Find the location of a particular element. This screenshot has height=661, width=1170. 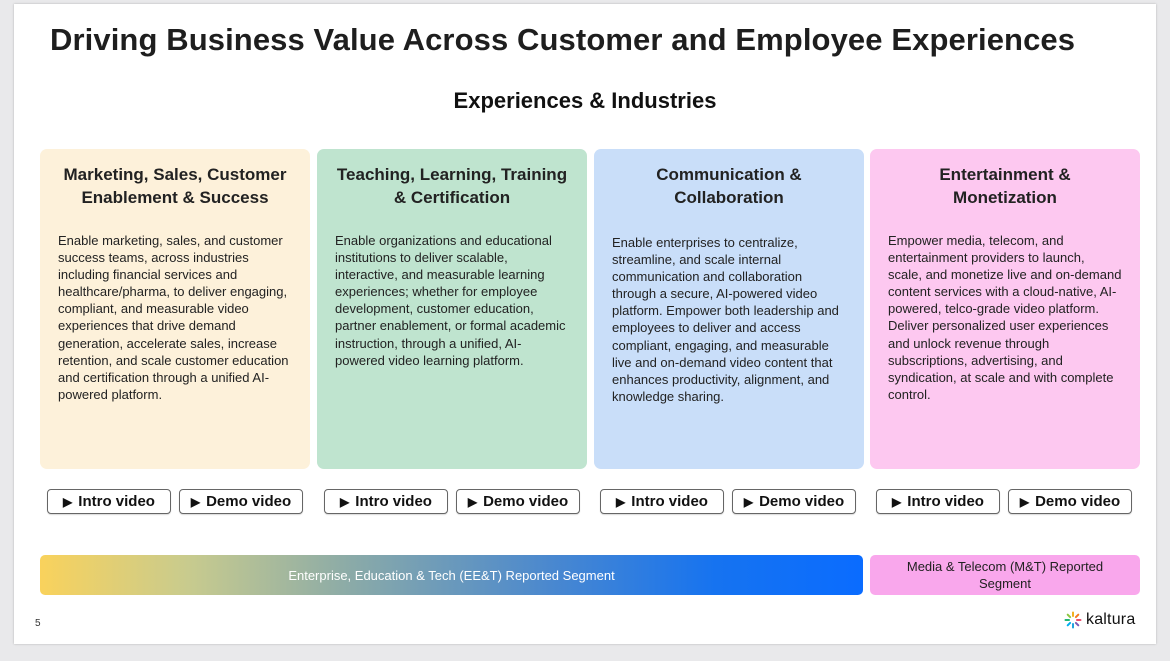

logo-text: kaltura is located at coordinates (1111, 619).